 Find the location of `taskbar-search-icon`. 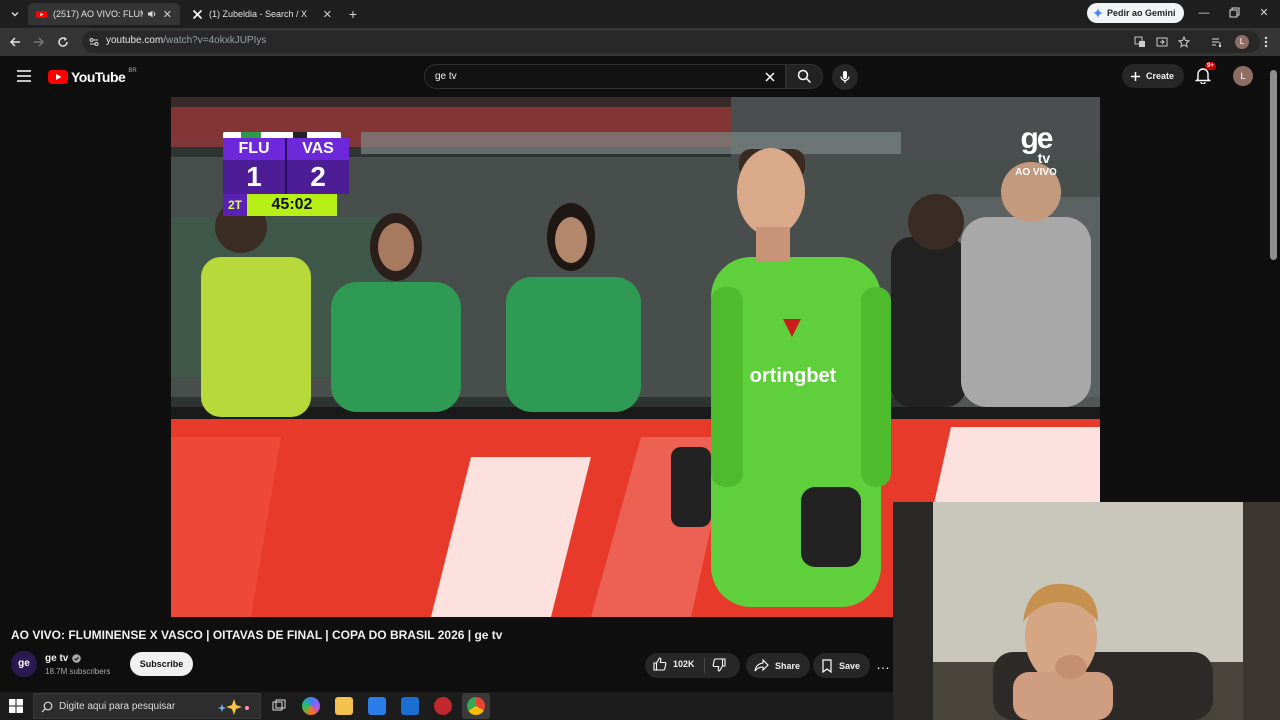

taskbar-search-icon is located at coordinates (47, 707).